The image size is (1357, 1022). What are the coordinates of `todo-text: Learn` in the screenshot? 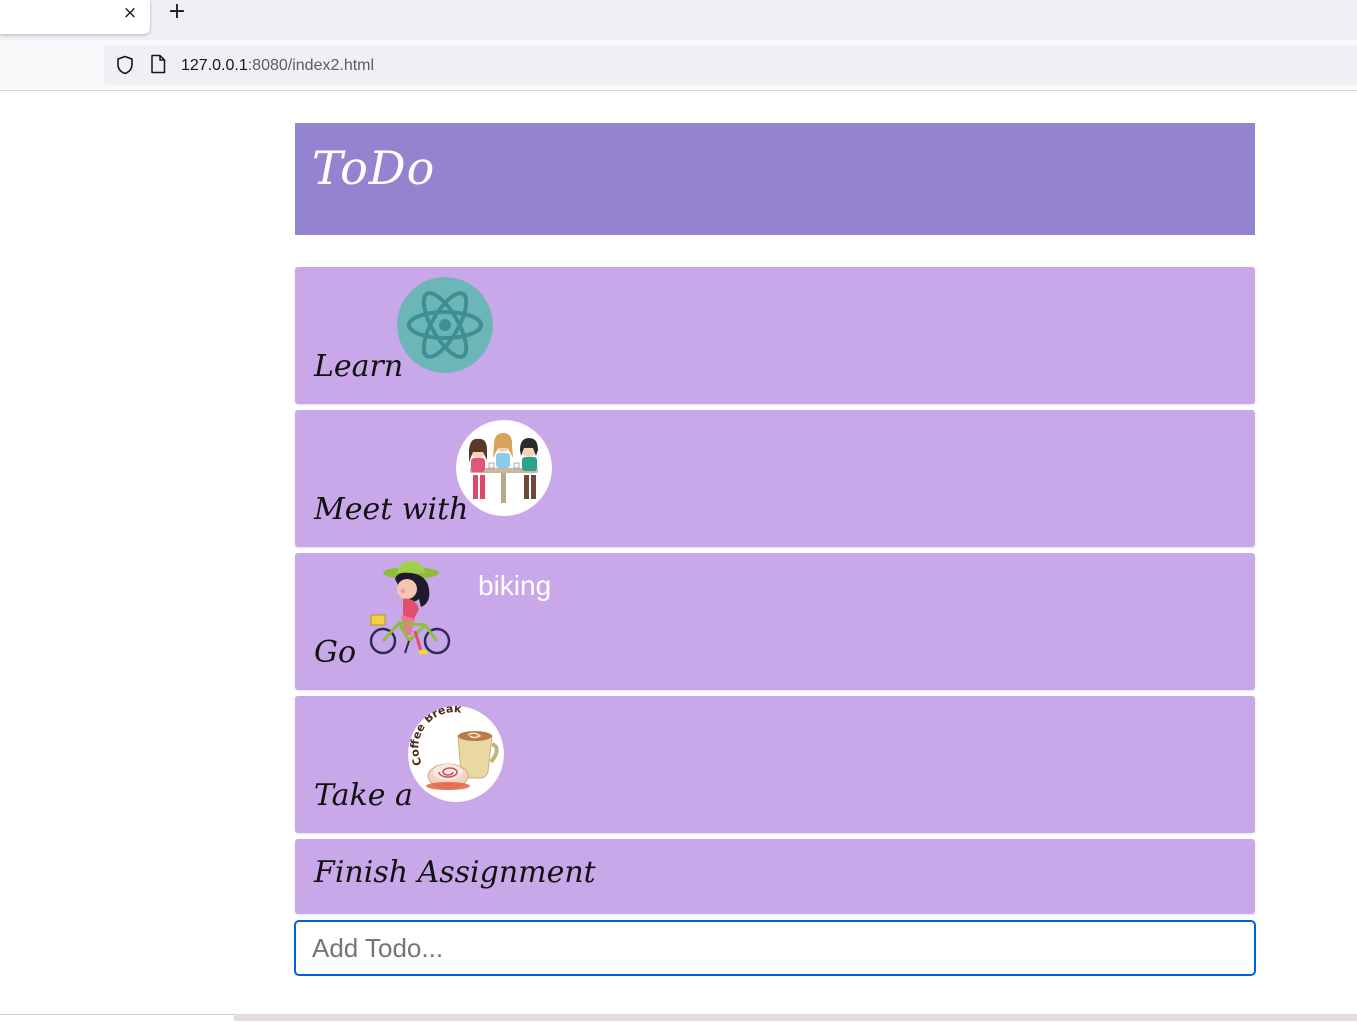 It's located at (359, 366).